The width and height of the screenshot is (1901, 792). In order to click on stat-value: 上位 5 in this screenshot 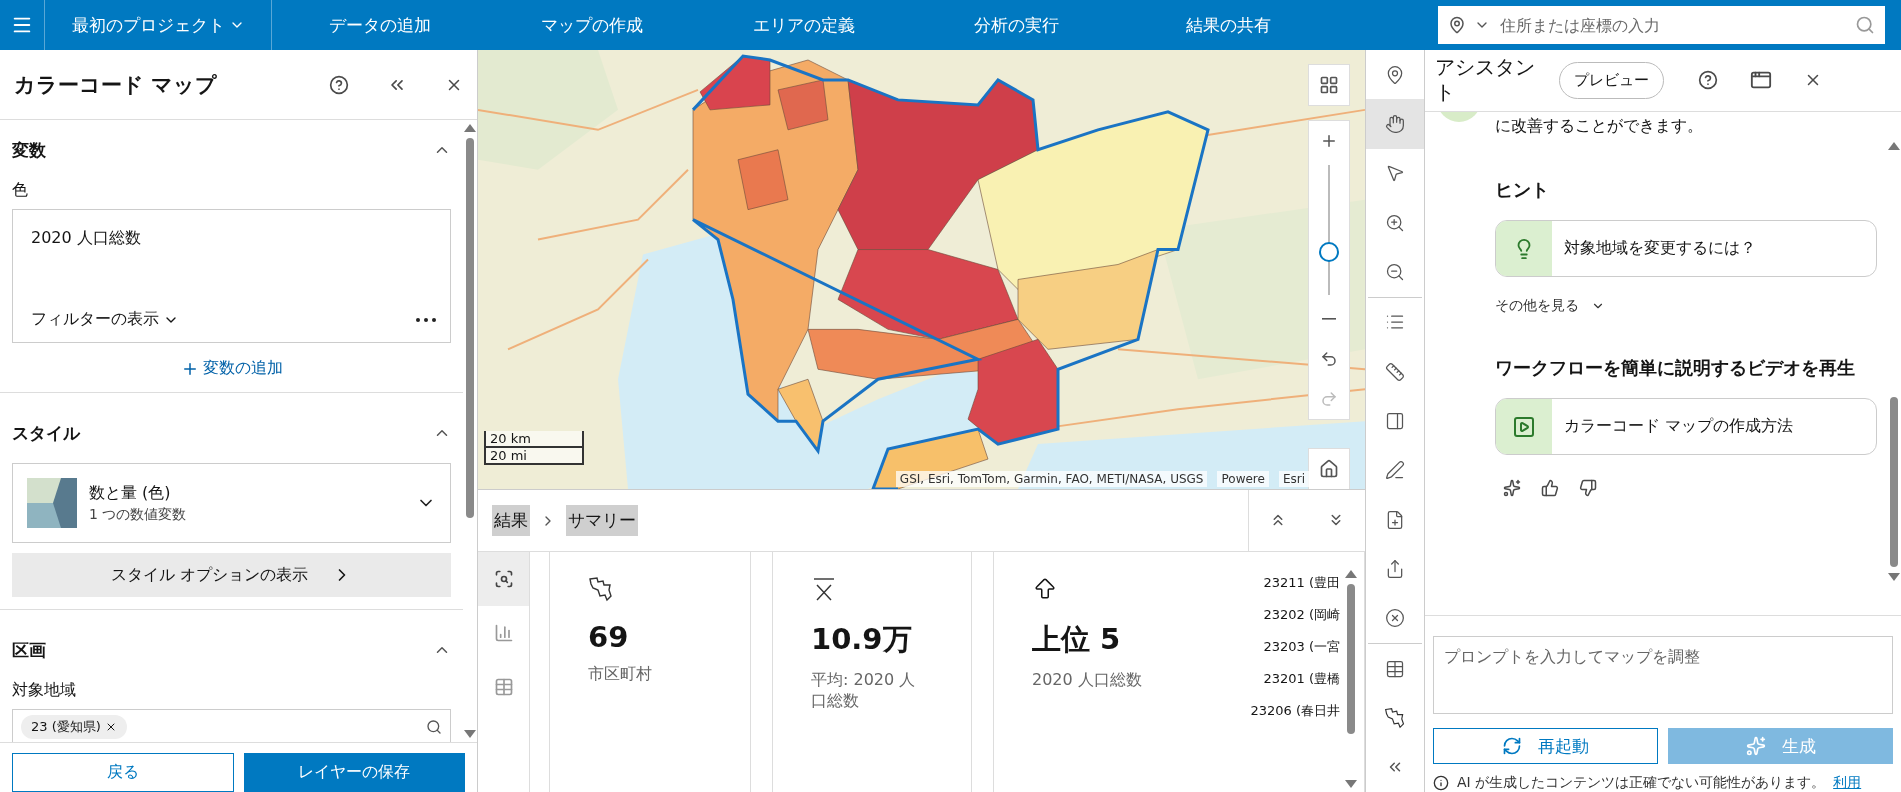, I will do `click(1077, 639)`.